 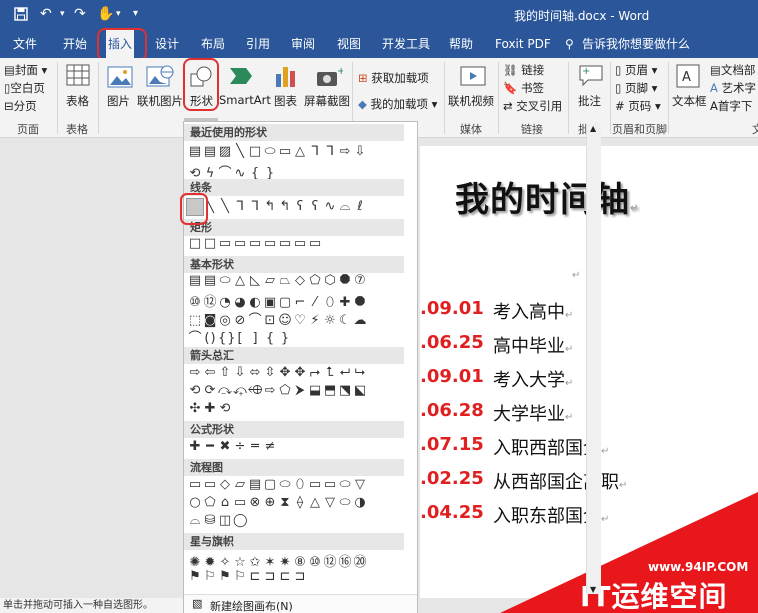 I want to click on shape-option: ☁, so click(x=360, y=320).